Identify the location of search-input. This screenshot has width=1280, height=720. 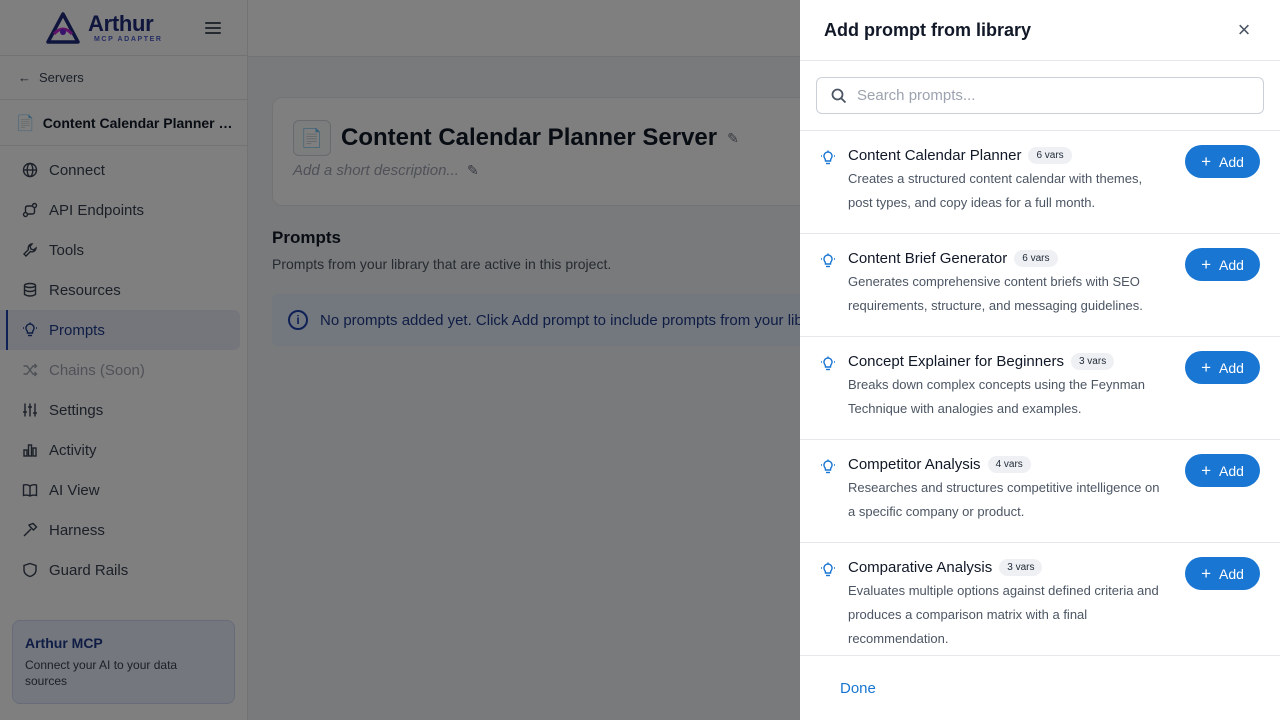
(1047, 95).